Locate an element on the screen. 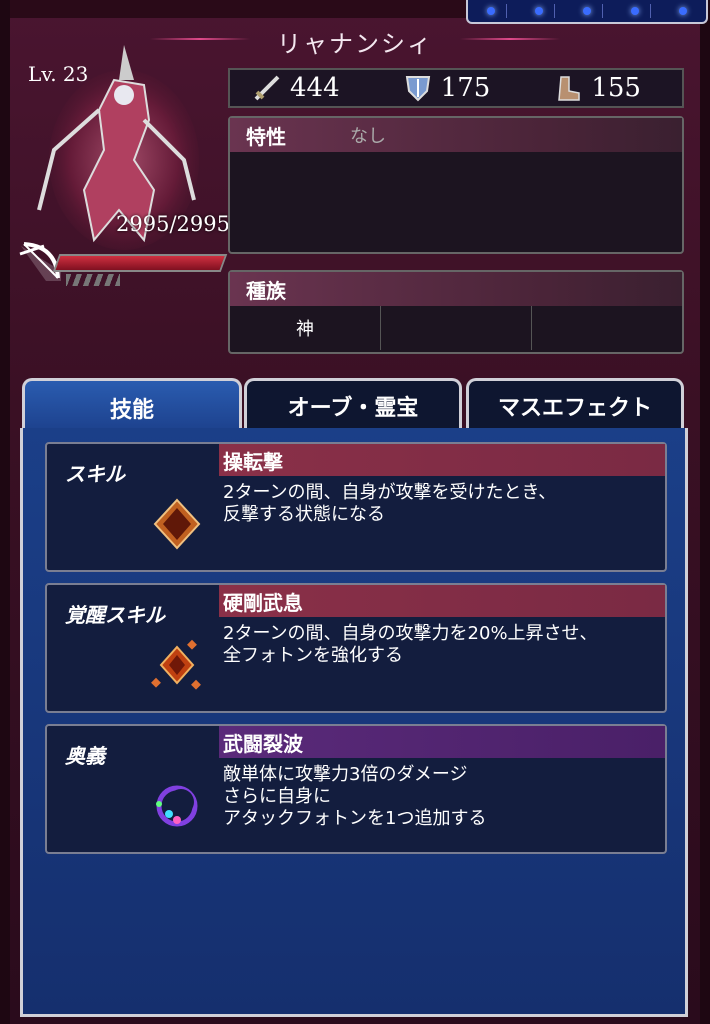  right-rail is located at coordinates (705, 512).